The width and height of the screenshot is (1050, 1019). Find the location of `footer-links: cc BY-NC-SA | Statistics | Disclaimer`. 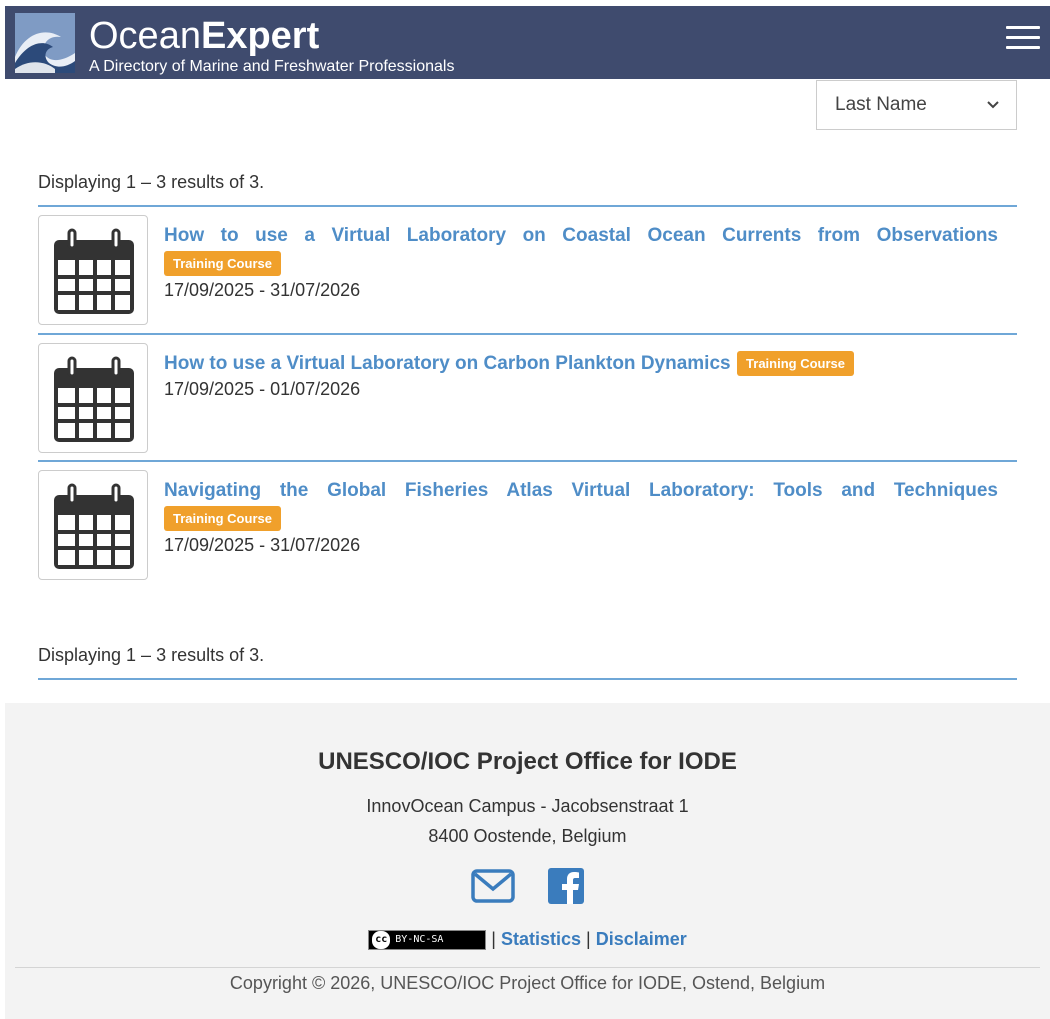

footer-links: cc BY-NC-SA | Statistics | Disclaimer is located at coordinates (527, 940).